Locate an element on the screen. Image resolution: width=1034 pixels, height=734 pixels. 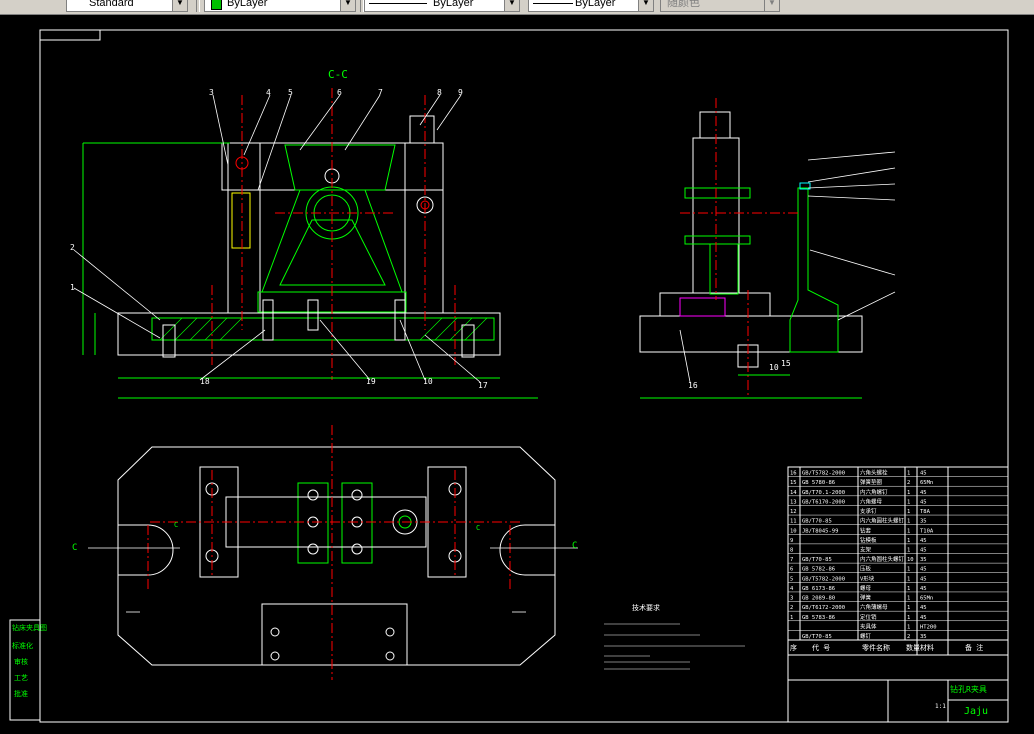
toolbar-separator is located at coordinates (198, 6).